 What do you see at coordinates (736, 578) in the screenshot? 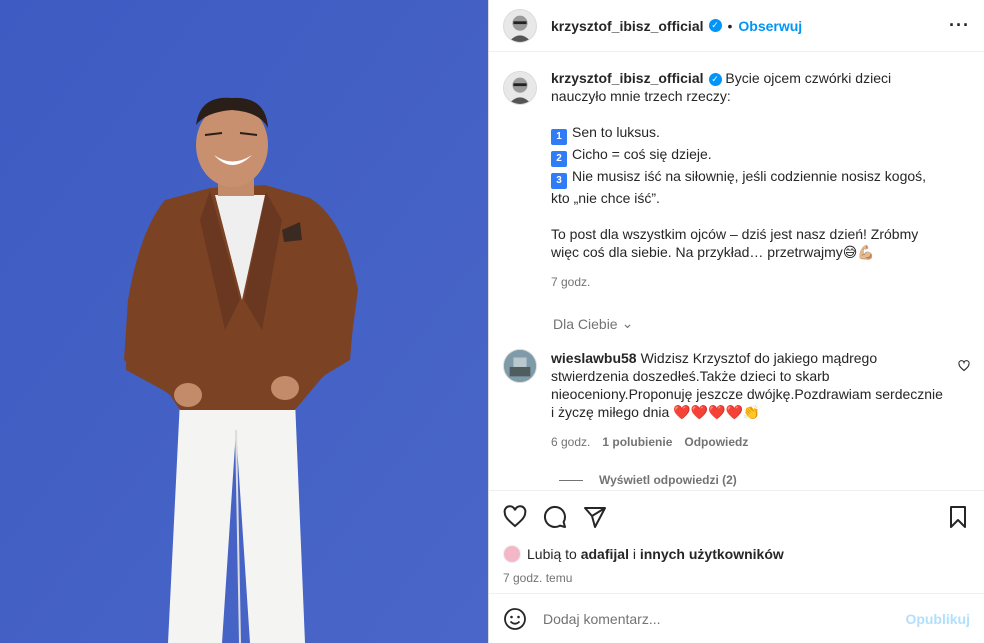
I see `post-time: 7 godz. temu` at bounding box center [736, 578].